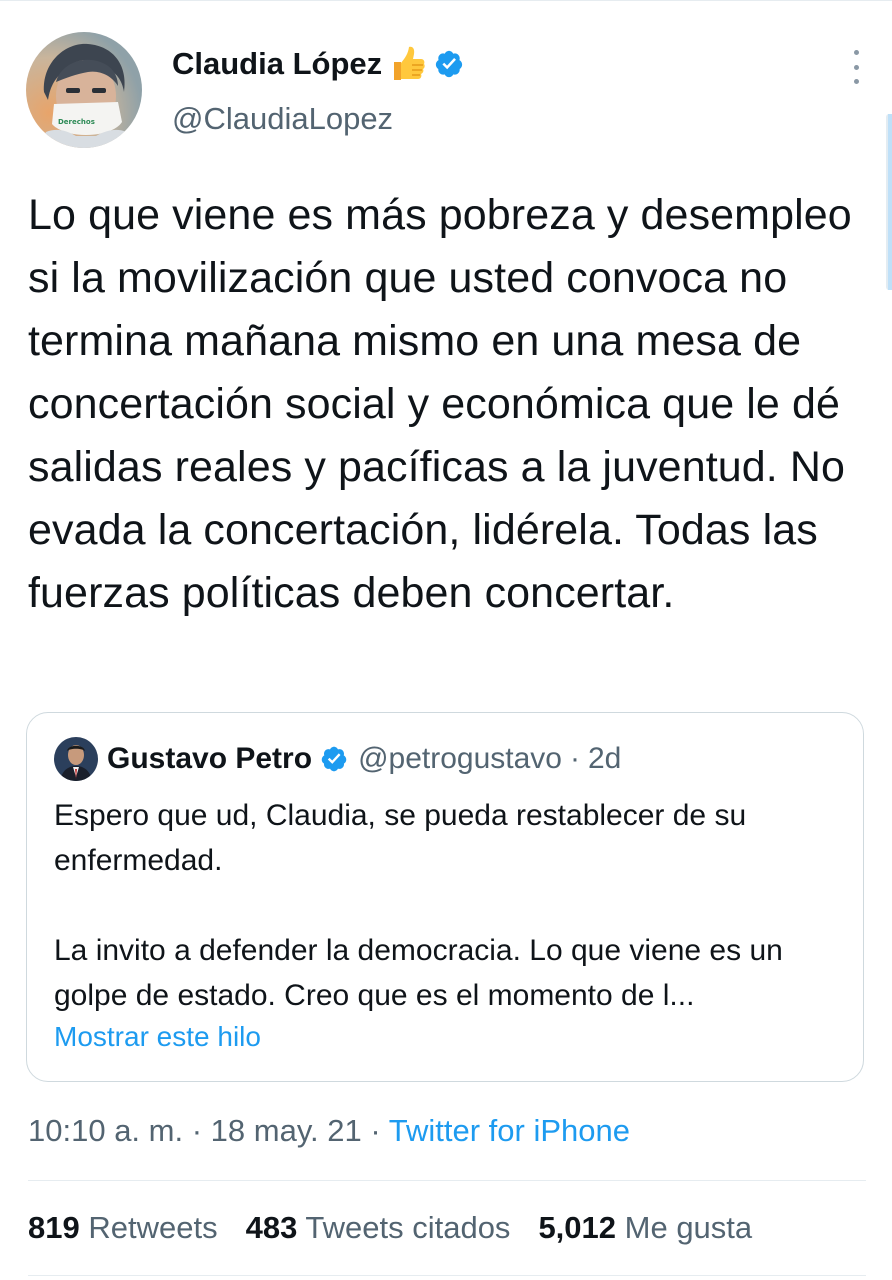 Image resolution: width=892 pixels, height=1280 pixels. I want to click on author-display-name-row: Claudia López, so click(318, 64).